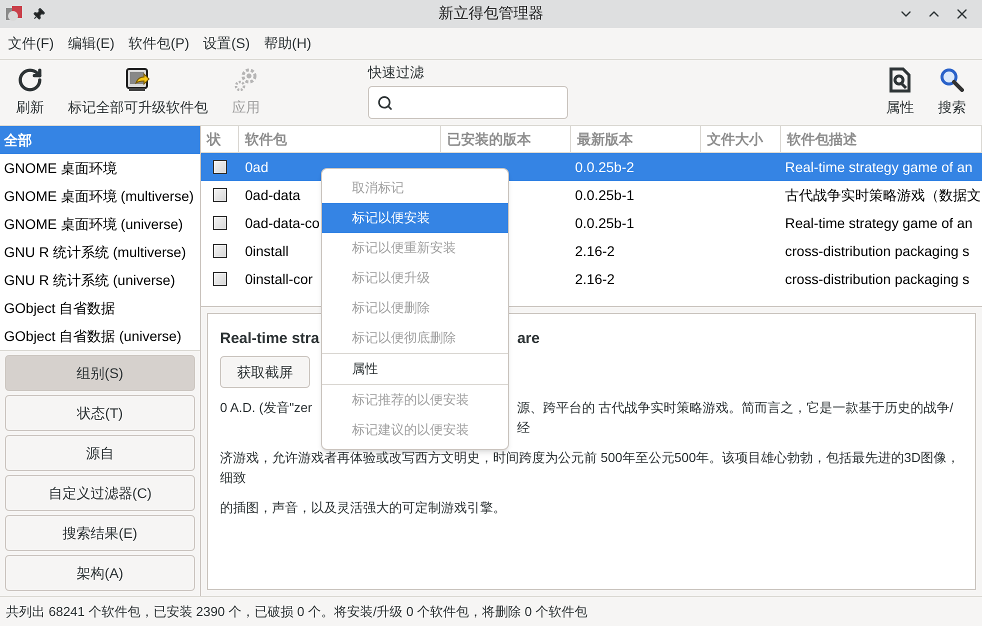  Describe the element at coordinates (100, 196) in the screenshot. I see `filter-list-item: GNOME 桌面环境 (multiverse)` at that location.